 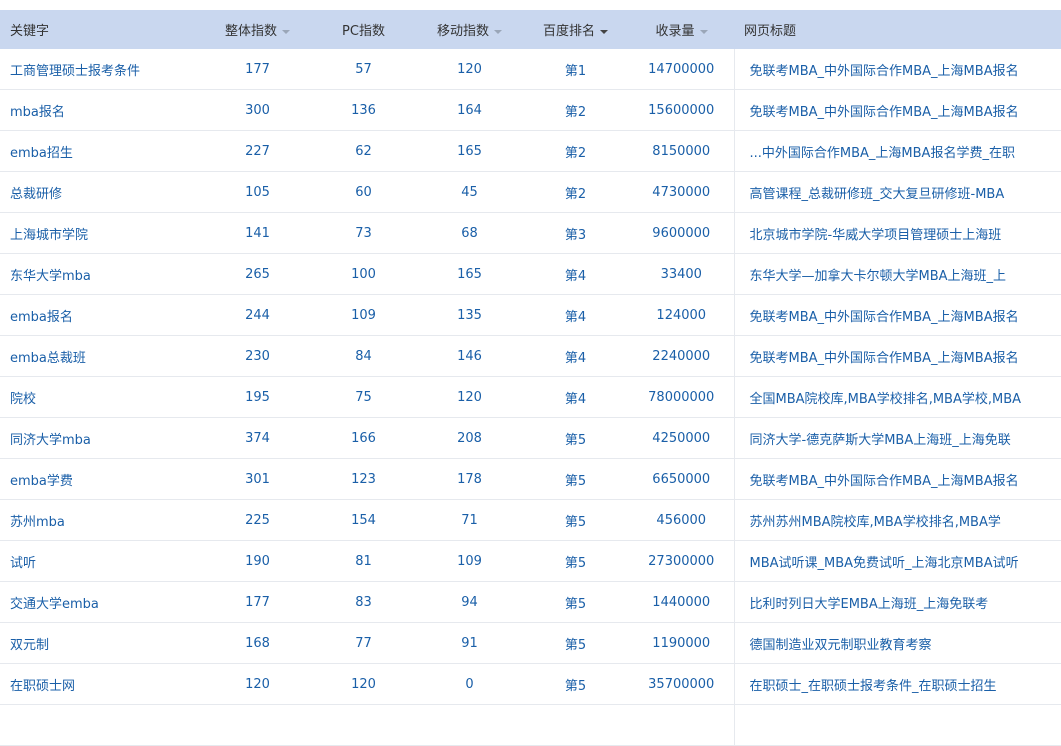 What do you see at coordinates (681, 29) in the screenshot?
I see `header-indexed-count: 收录量` at bounding box center [681, 29].